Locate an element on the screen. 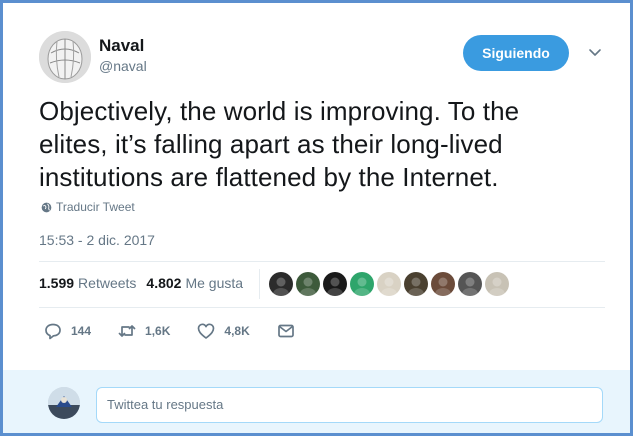 The height and width of the screenshot is (436, 633). likers-avatars is located at coordinates (389, 284).